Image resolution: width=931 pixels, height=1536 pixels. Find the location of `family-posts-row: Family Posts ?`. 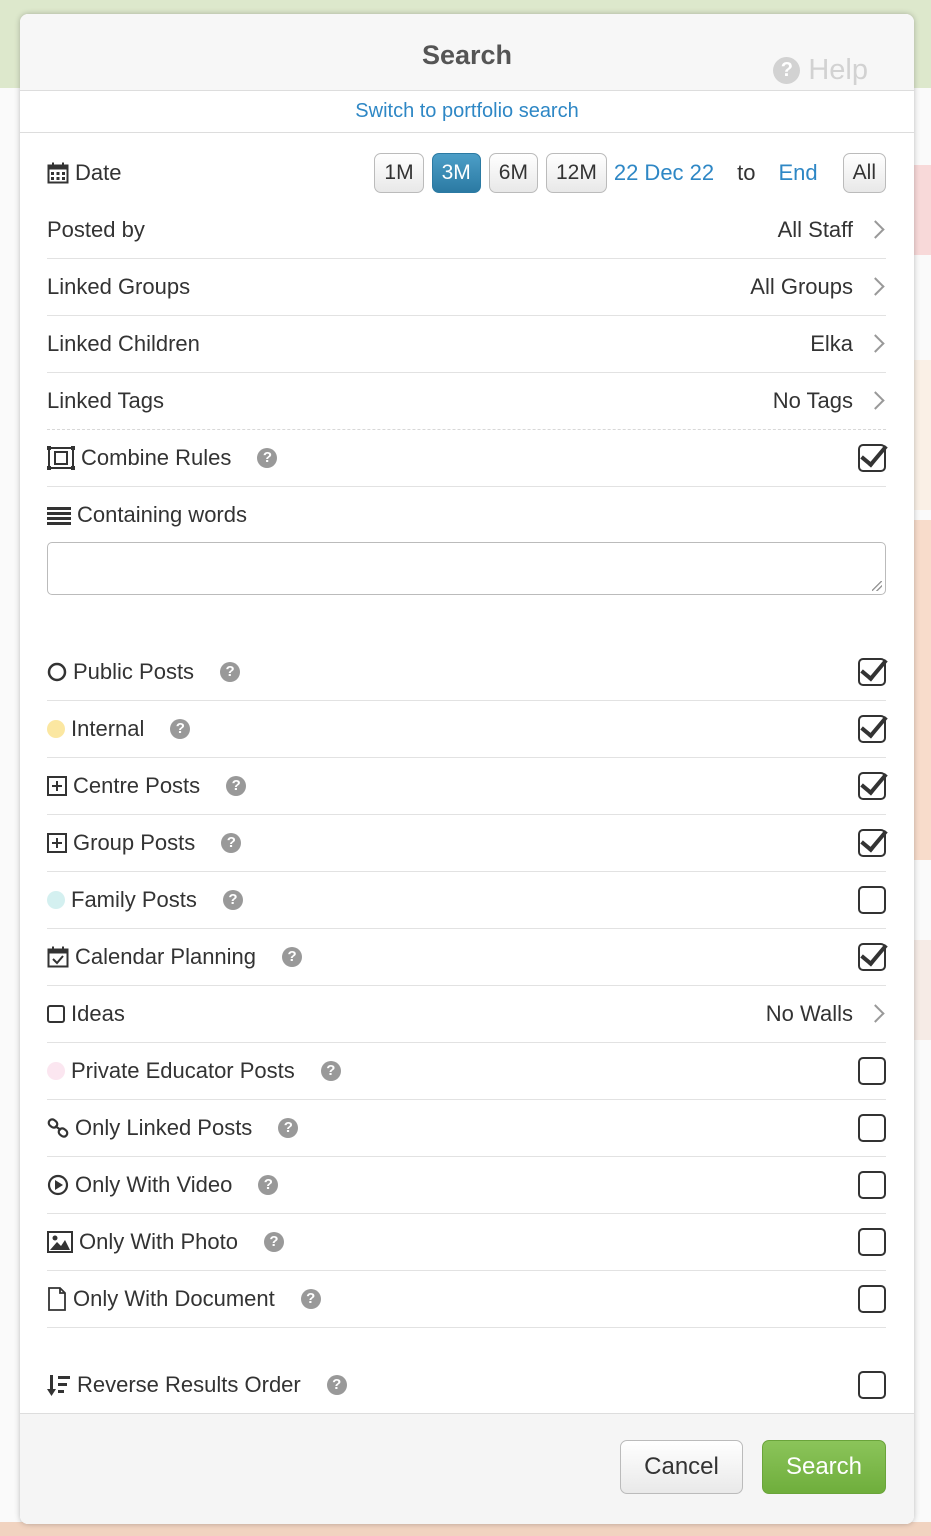

family-posts-row: Family Posts ? is located at coordinates (466, 900).